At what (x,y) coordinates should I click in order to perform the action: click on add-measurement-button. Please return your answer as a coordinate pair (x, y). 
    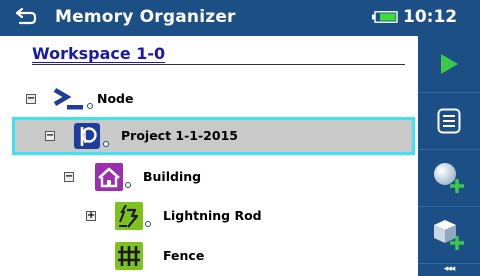
    Looking at the image, I should click on (449, 178).